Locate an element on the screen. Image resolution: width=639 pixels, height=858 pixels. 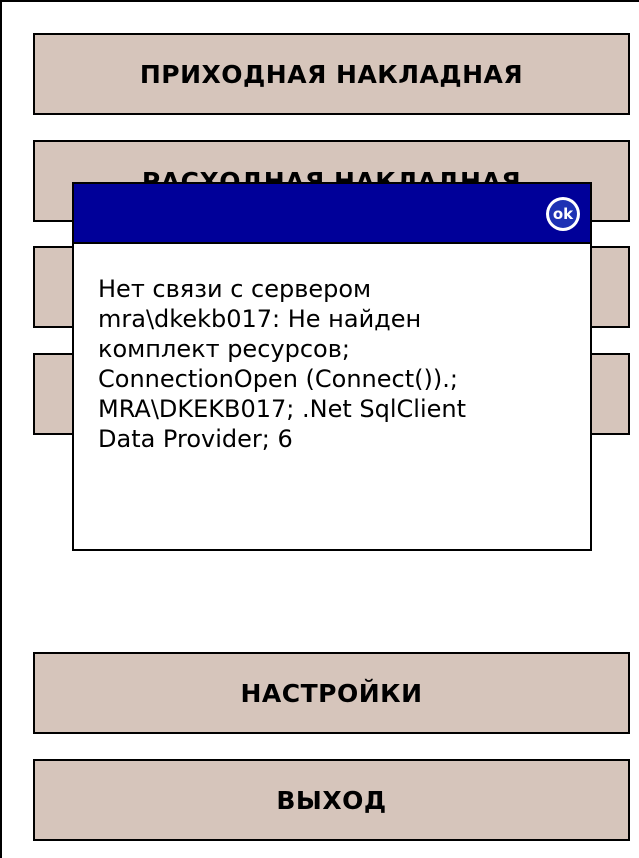
message-line: комплект ресурсов; is located at coordinates (224, 349).